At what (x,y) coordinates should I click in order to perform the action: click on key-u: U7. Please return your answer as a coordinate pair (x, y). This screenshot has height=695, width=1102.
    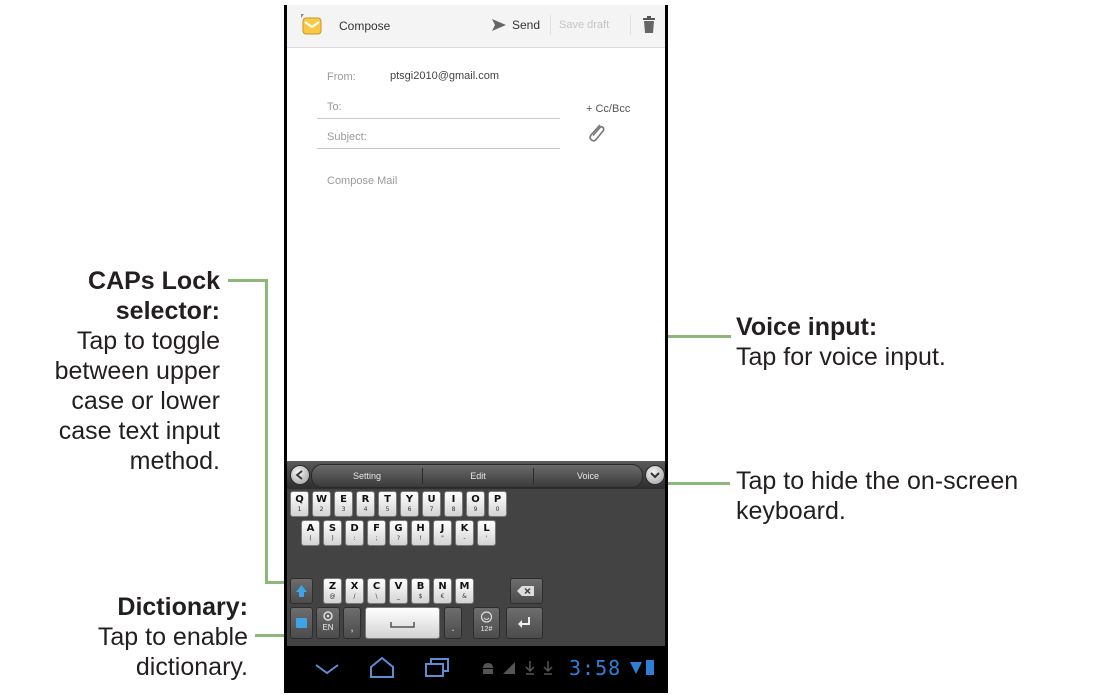
    Looking at the image, I should click on (431, 504).